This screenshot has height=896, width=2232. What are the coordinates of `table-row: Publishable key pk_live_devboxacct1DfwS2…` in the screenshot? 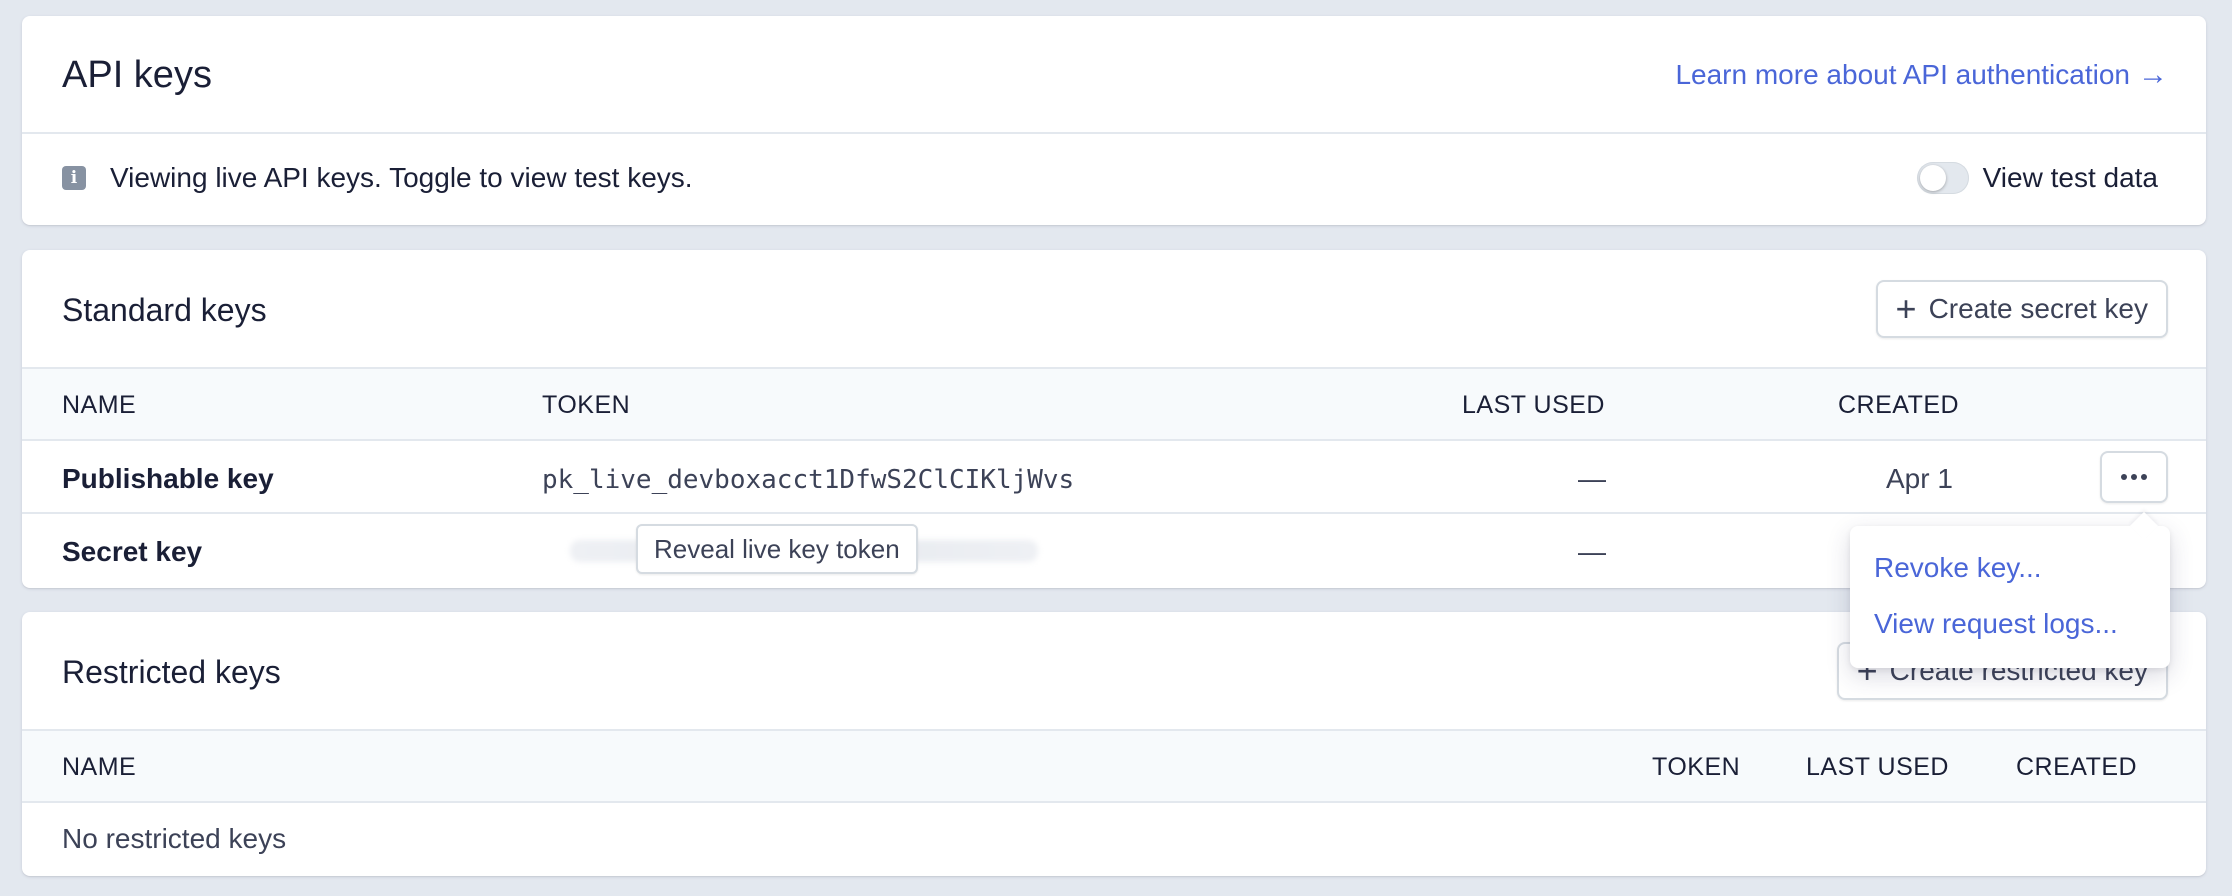 It's located at (1114, 477).